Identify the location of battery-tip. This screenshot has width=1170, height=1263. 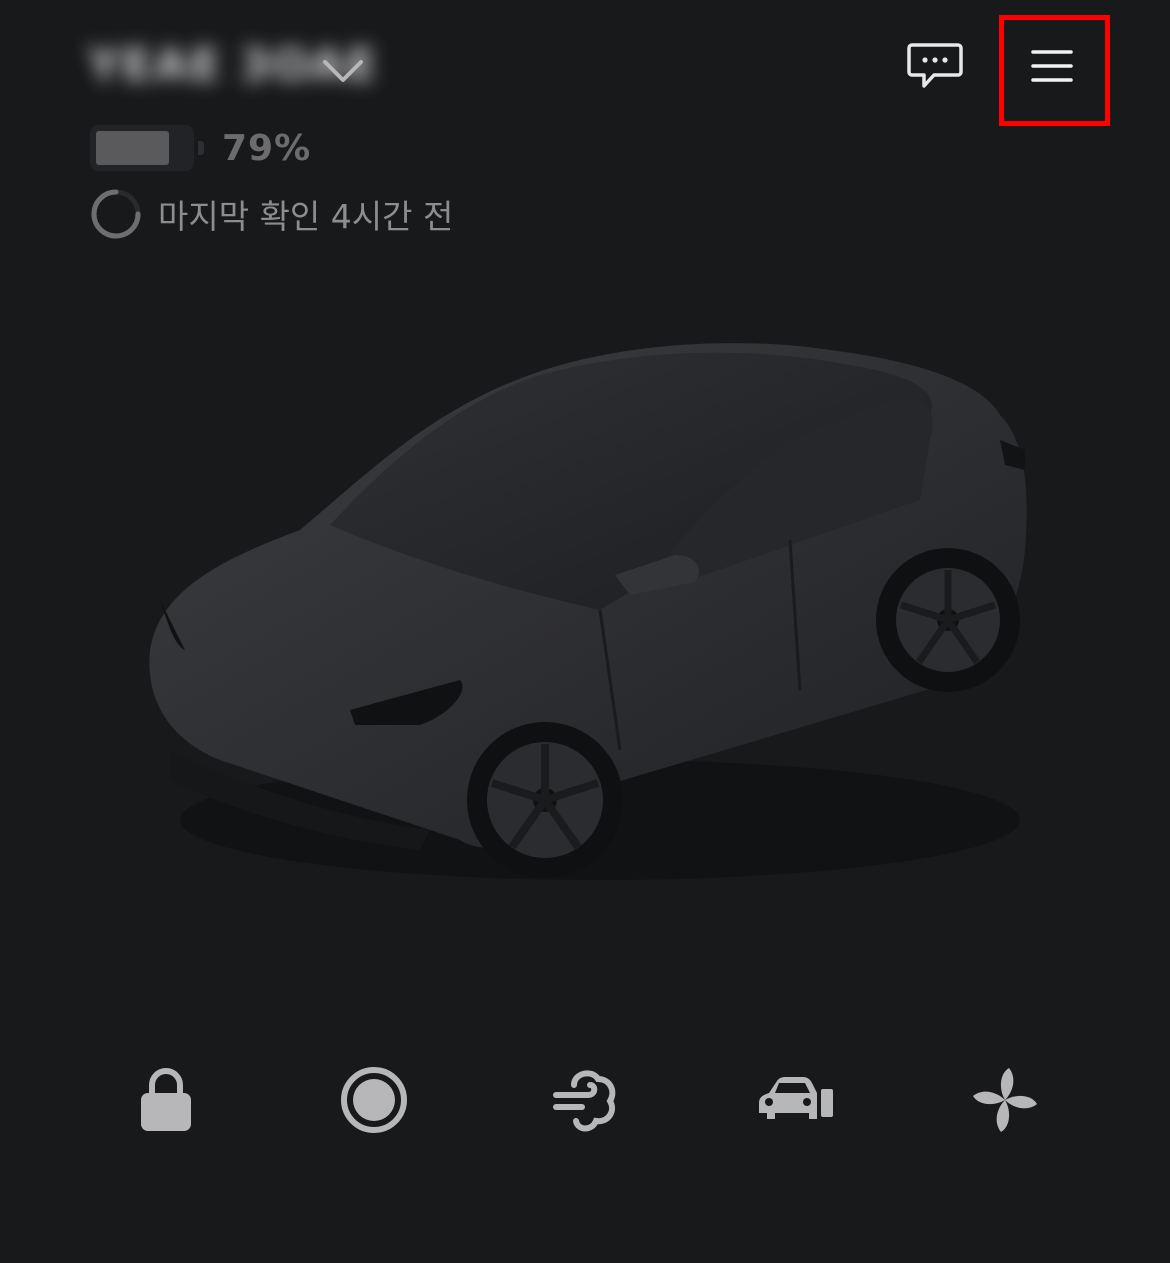
(201, 148).